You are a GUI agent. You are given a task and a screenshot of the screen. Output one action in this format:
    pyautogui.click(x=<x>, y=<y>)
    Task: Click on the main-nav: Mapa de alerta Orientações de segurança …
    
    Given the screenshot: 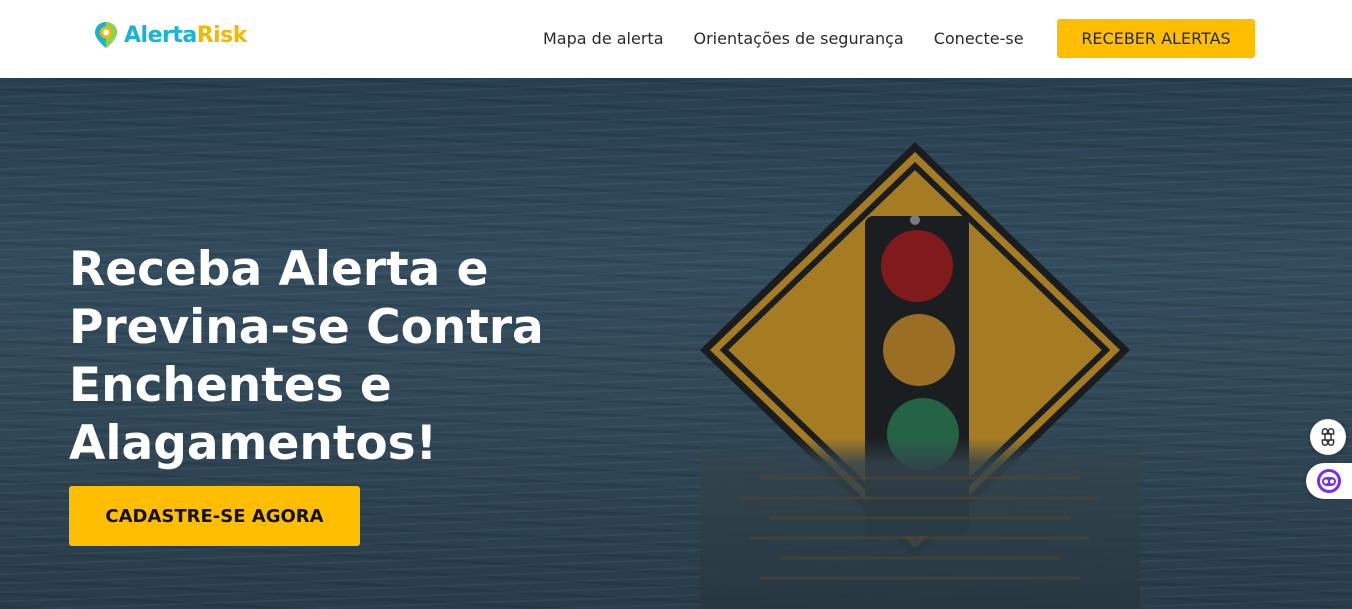 What is the action you would take?
    pyautogui.click(x=798, y=38)
    